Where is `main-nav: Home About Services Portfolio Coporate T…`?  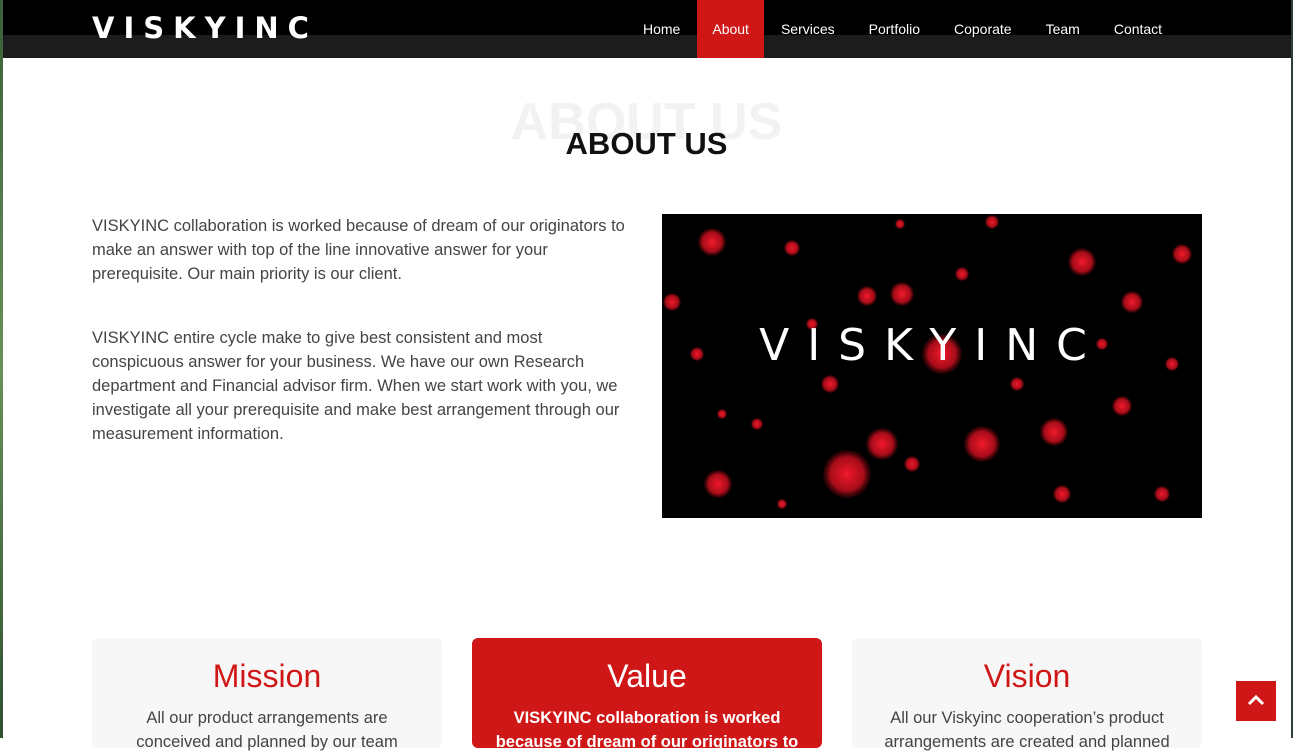
main-nav: Home About Services Portfolio Coporate T… is located at coordinates (902, 29).